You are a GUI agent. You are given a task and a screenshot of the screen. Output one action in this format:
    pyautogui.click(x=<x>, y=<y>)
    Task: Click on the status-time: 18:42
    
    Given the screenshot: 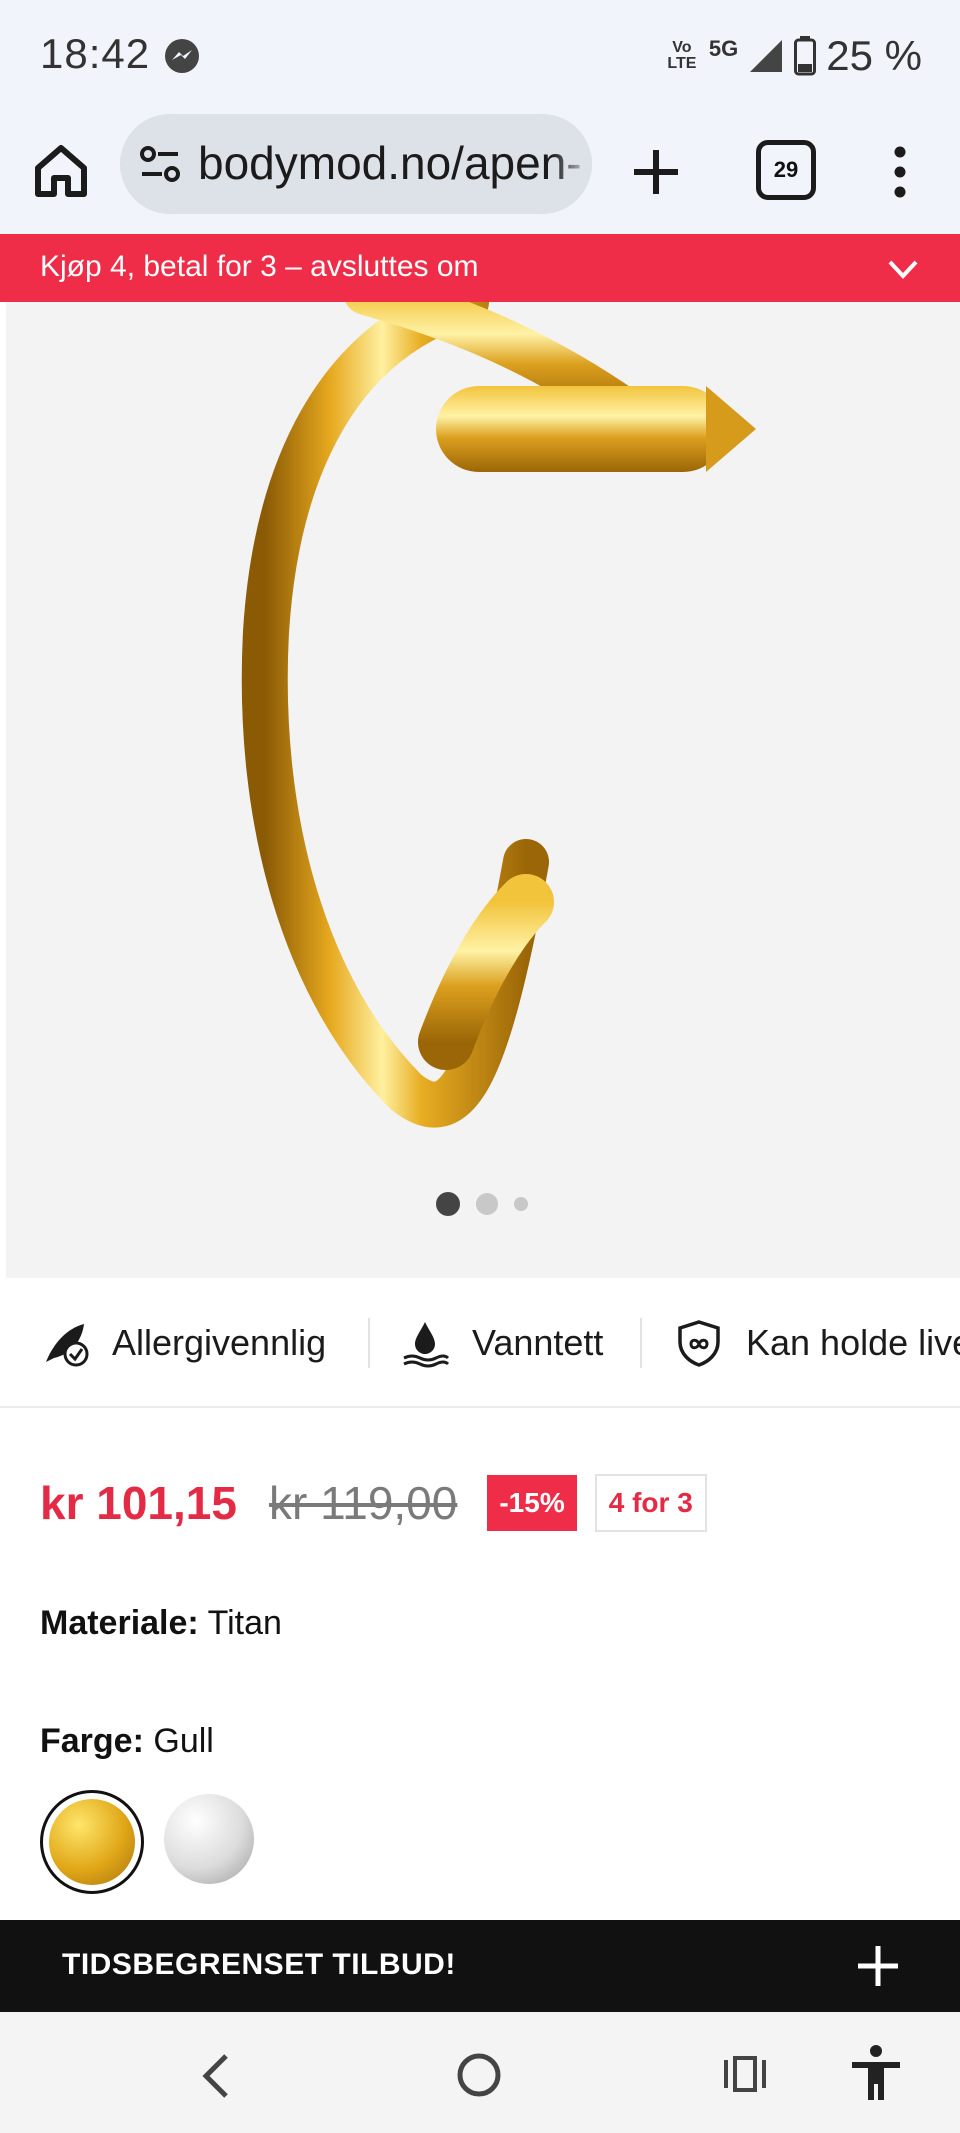 What is the action you would take?
    pyautogui.click(x=95, y=53)
    